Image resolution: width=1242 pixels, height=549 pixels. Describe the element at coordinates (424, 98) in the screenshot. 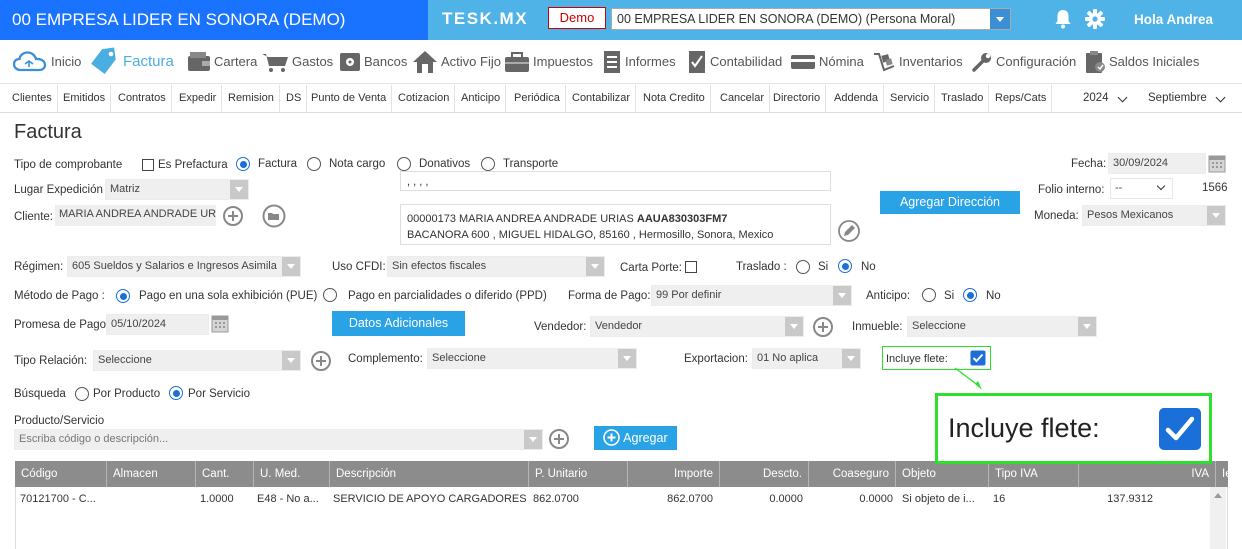

I see `submenu-item-cotizacion: Cotizacion` at that location.